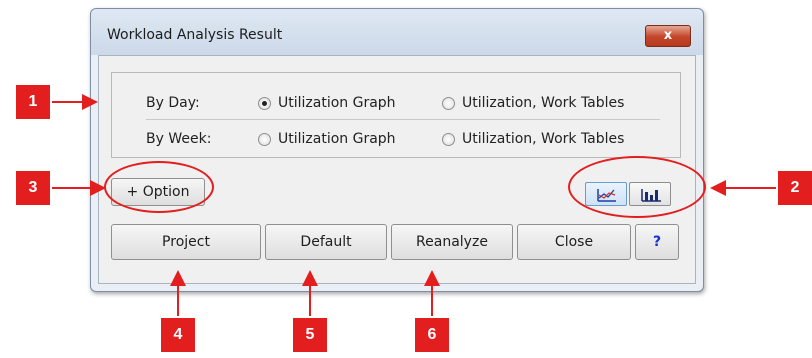 This screenshot has width=812, height=358. I want to click on callout-badge-4: 4, so click(178, 335).